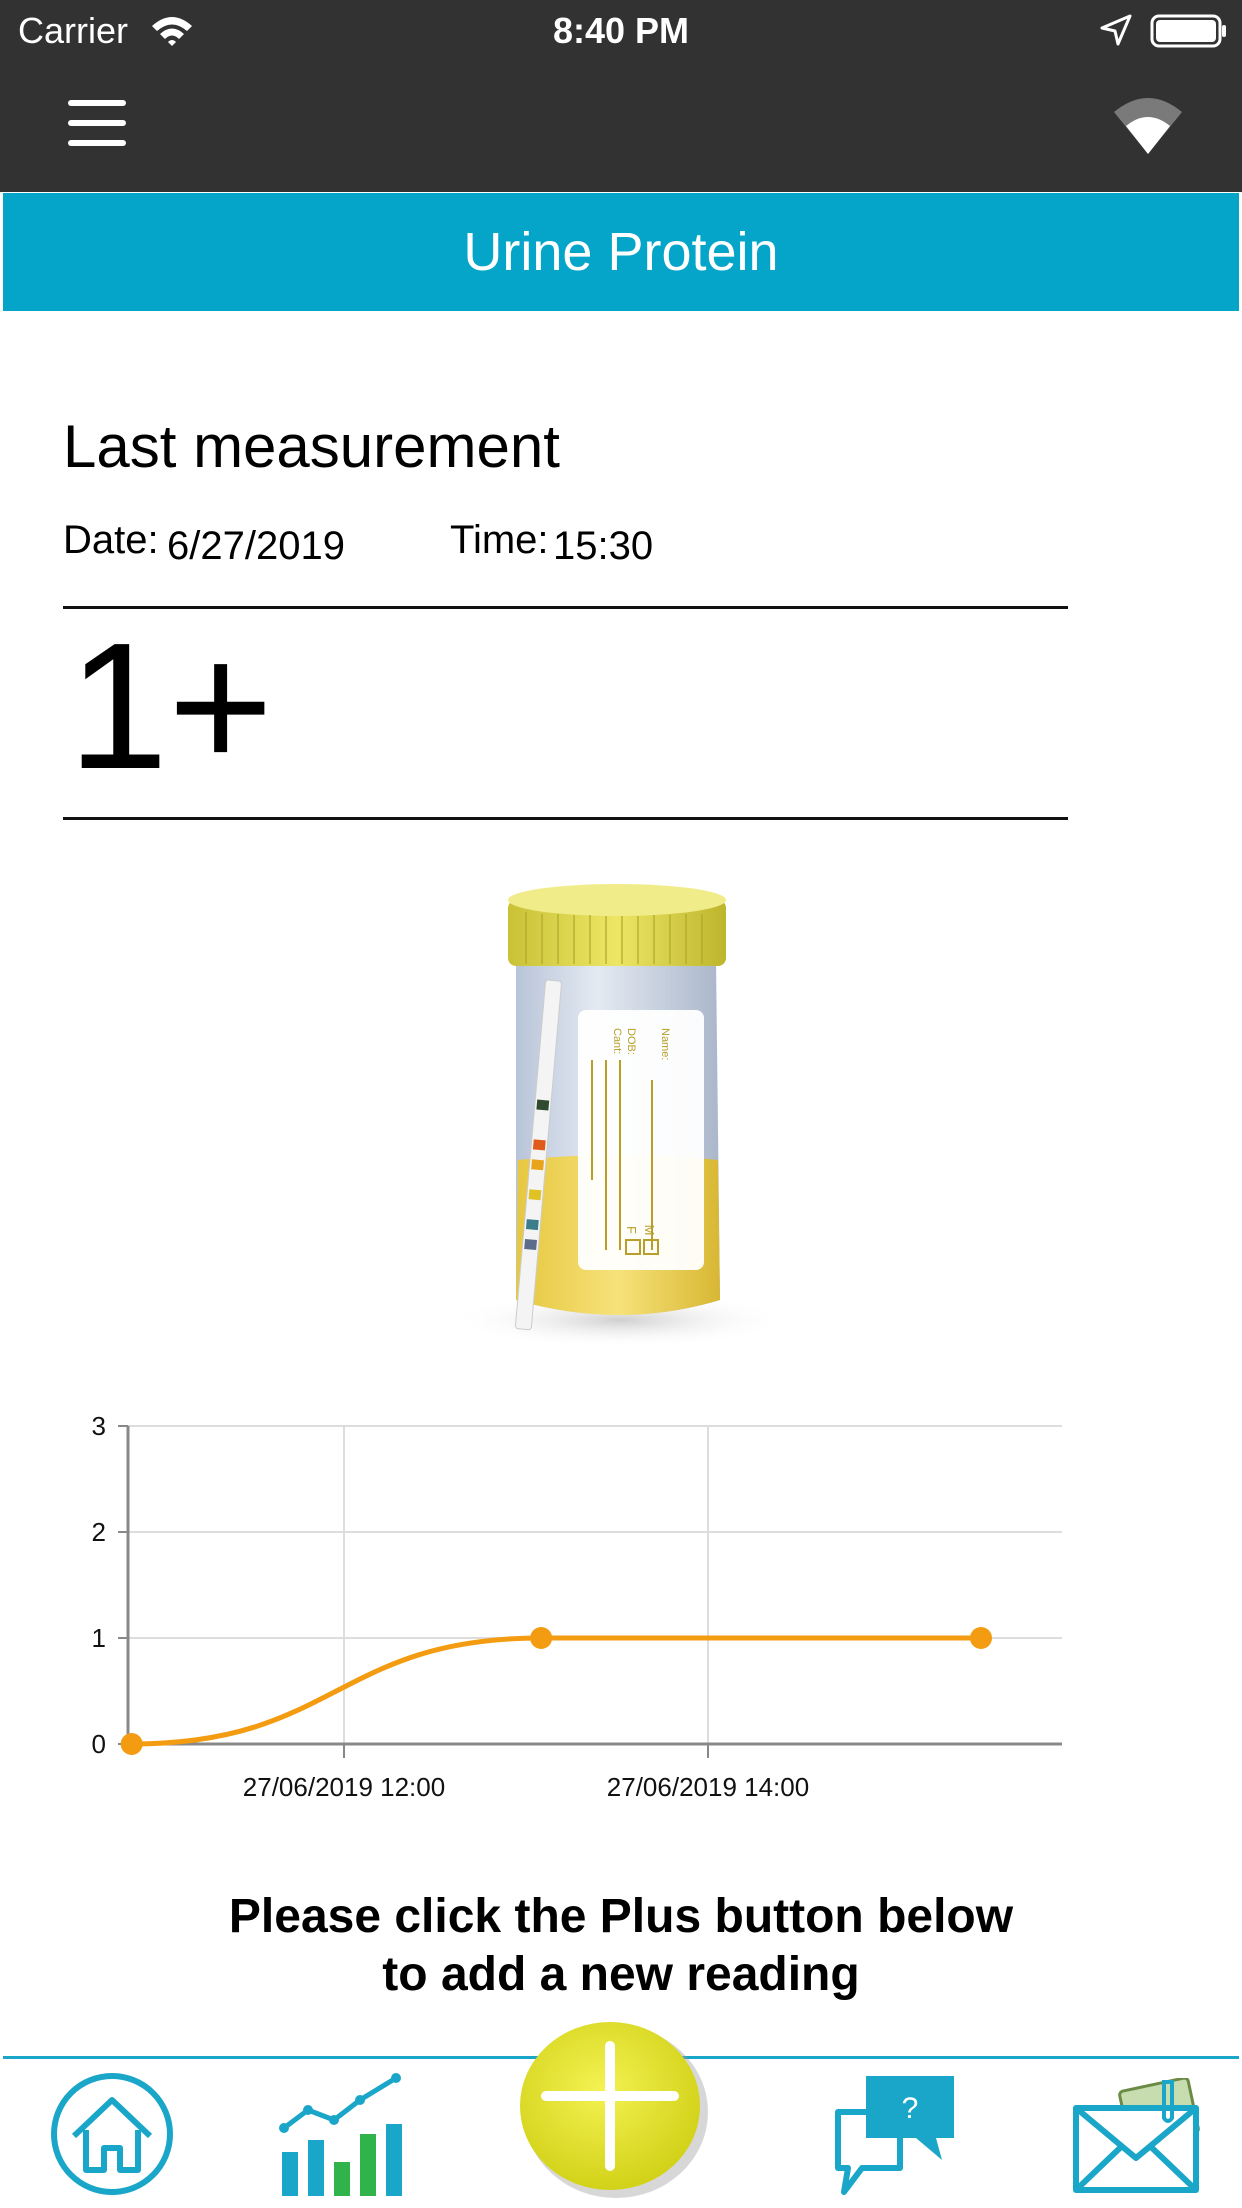 This screenshot has height=2208, width=1242. I want to click on status-time: 8:40 PM, so click(621, 30).